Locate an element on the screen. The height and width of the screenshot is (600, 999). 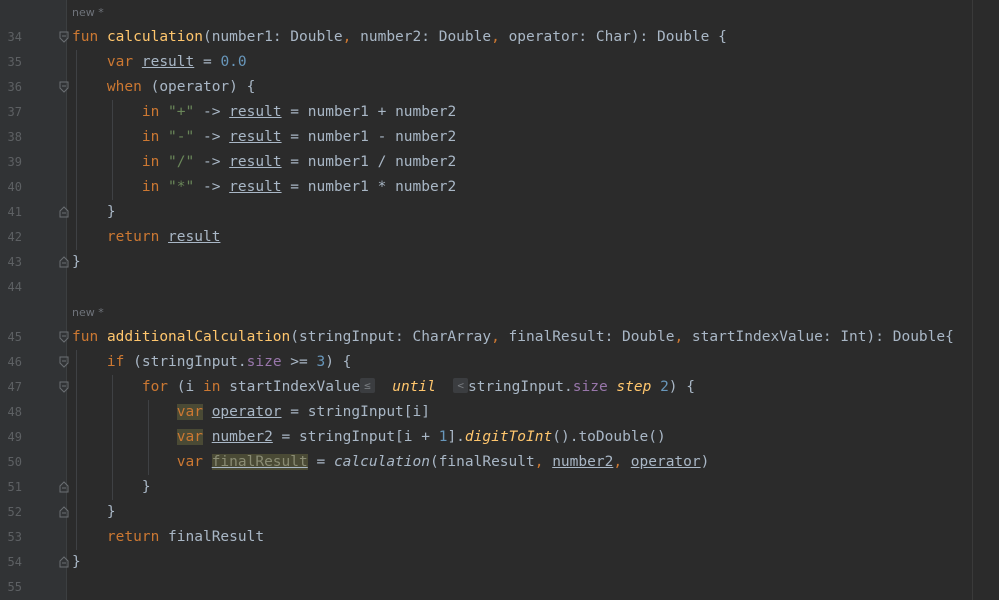
type-name: Int is located at coordinates (853, 337).